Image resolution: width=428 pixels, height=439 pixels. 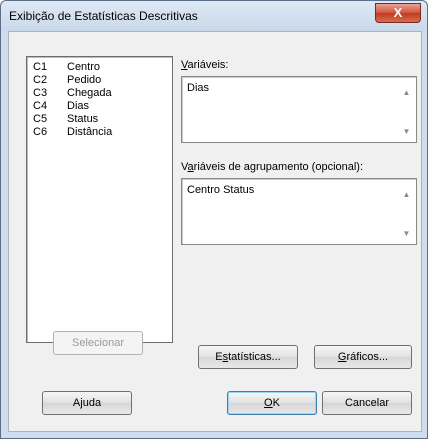 What do you see at coordinates (205, 65) in the screenshot?
I see `variables-label: Variáveis:` at bounding box center [205, 65].